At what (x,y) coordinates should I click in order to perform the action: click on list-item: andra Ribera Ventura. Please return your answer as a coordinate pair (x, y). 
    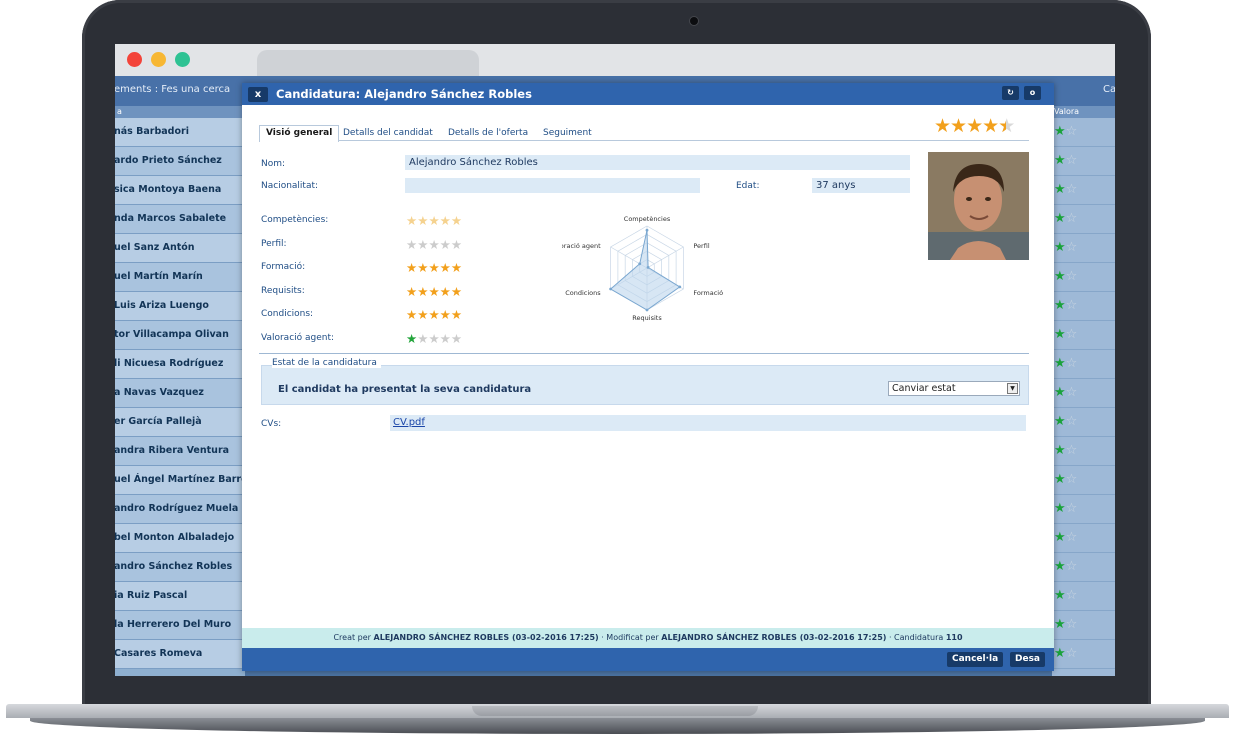
    Looking at the image, I should click on (180, 451).